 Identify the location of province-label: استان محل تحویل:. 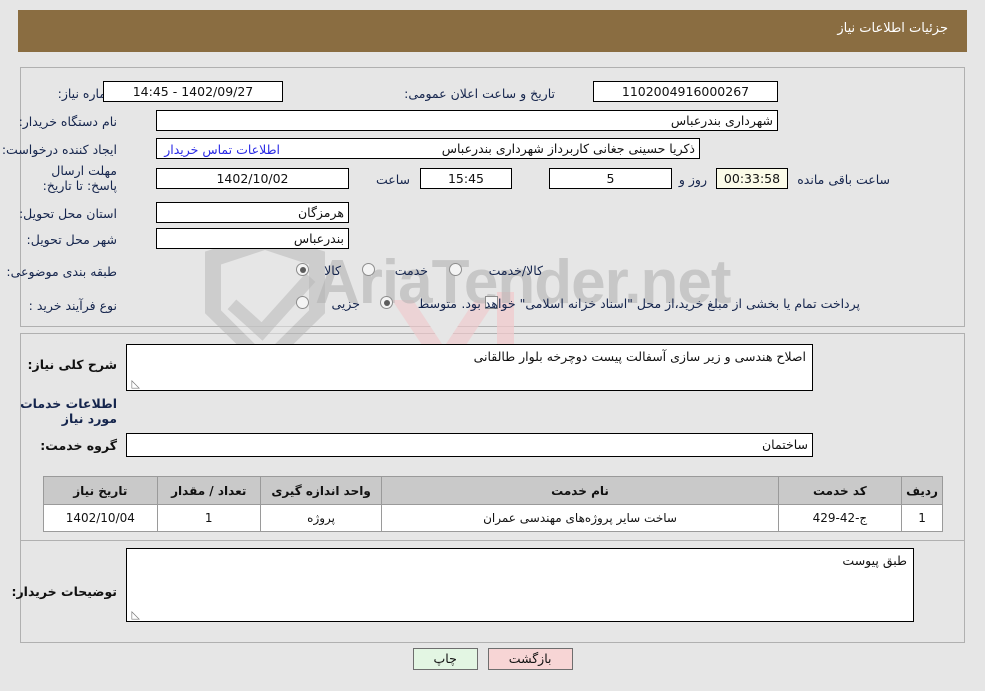
(67, 213).